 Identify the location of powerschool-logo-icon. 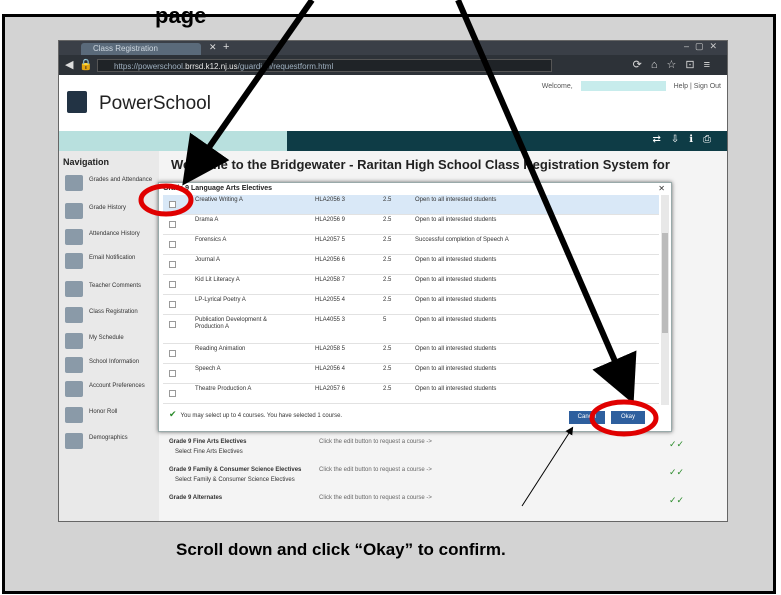
(77, 102).